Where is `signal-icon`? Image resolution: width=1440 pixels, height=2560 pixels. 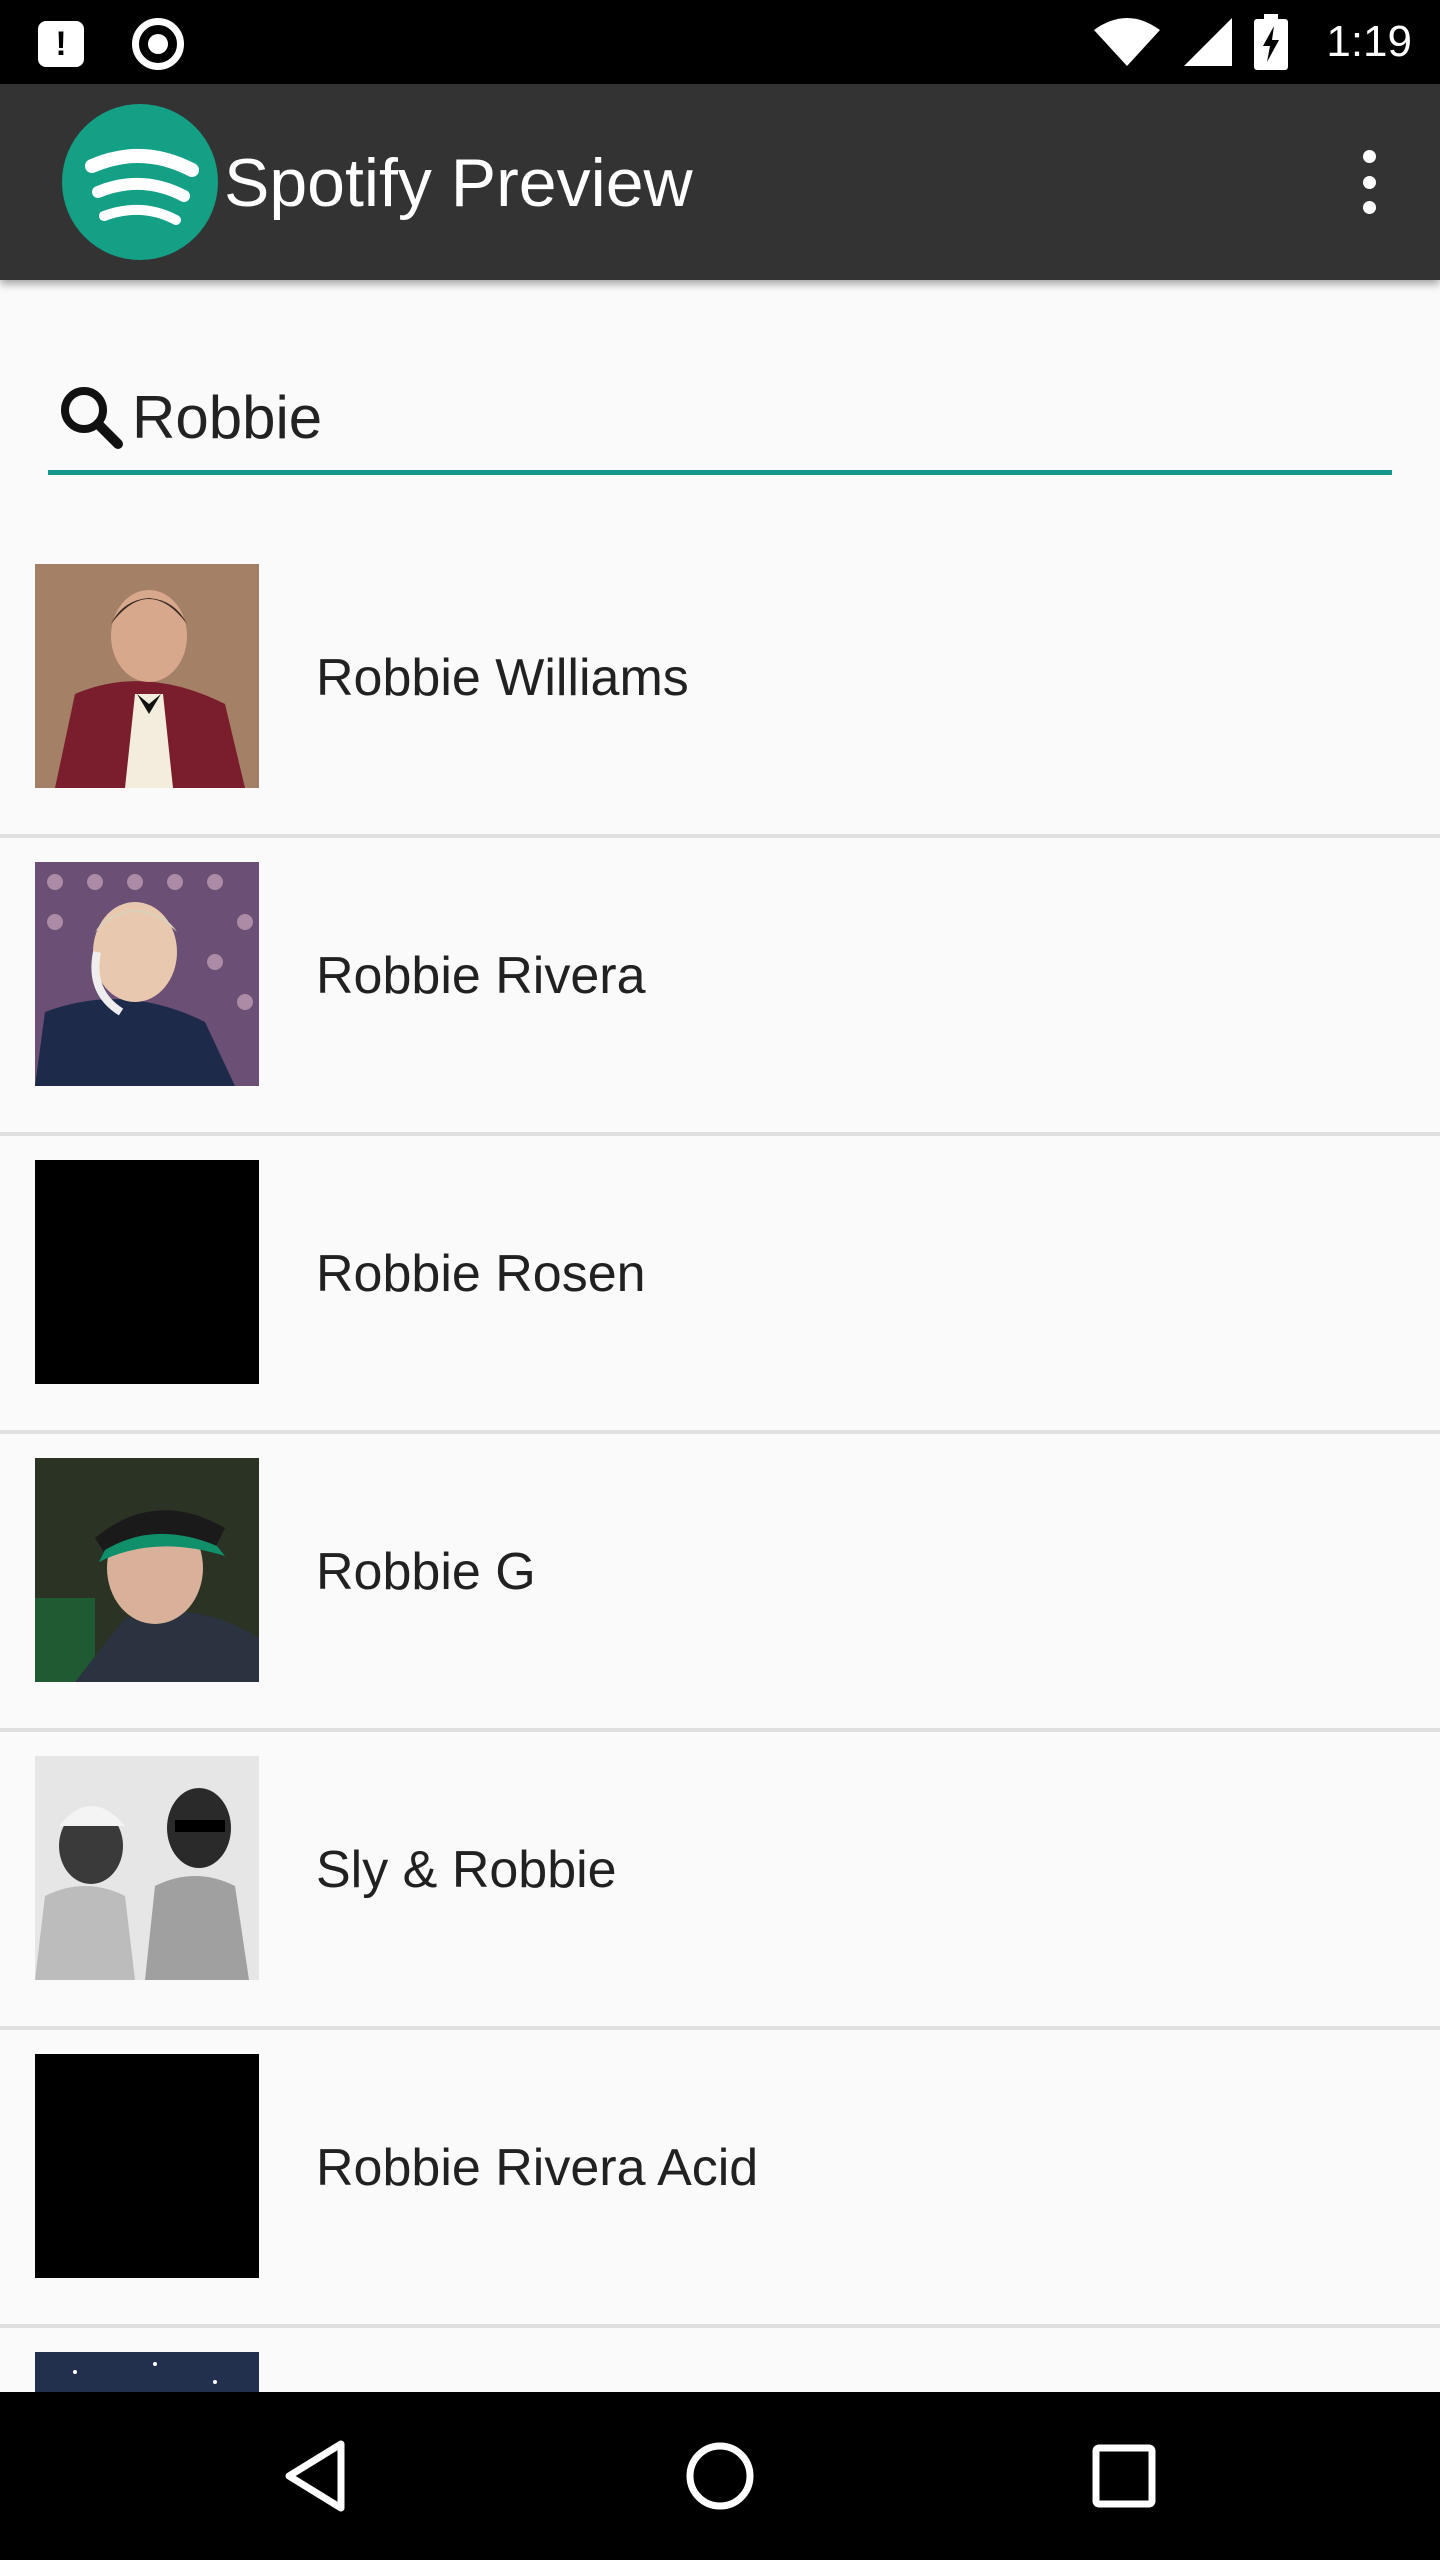
signal-icon is located at coordinates (1208, 42).